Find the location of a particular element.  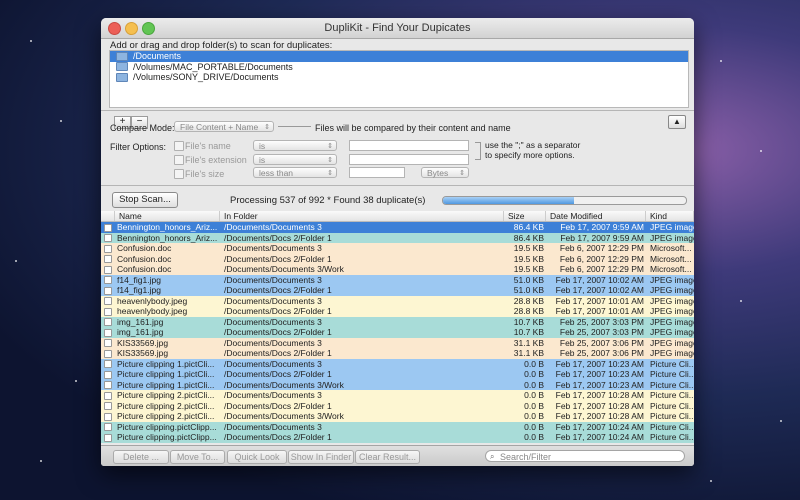

size-operator-select: less than ⇕ is located at coordinates (295, 172).